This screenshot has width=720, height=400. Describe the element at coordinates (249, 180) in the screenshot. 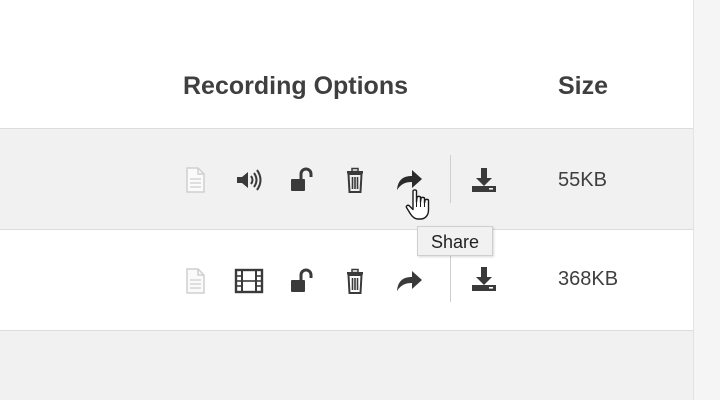

I see `speaker-icon` at that location.